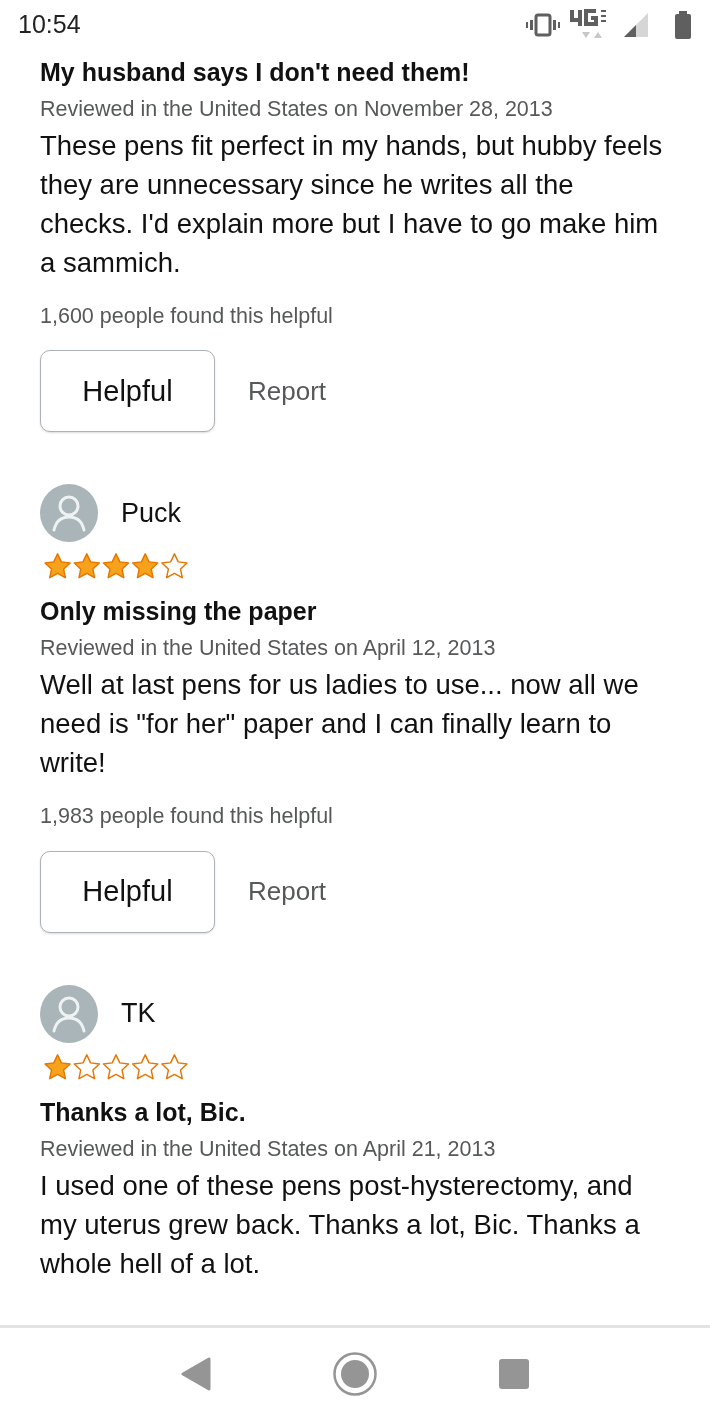 The image size is (710, 1420). What do you see at coordinates (255, 72) in the screenshot?
I see `review-title: My husband says I don't need them!` at bounding box center [255, 72].